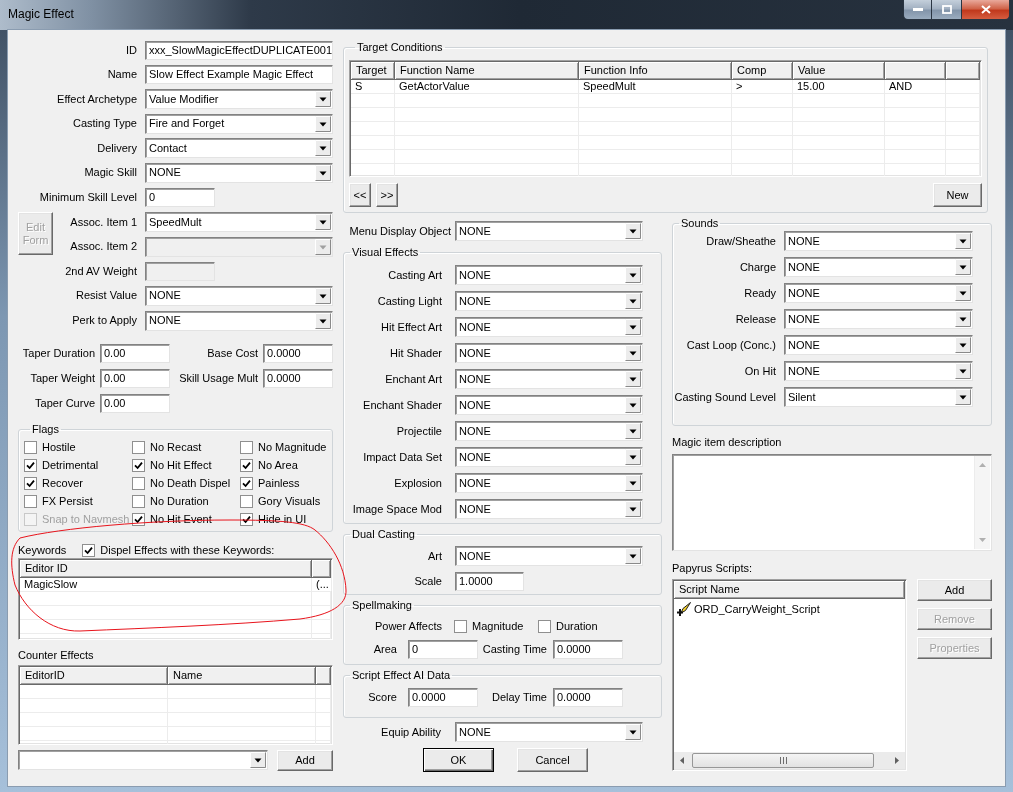  I want to click on list-view: EditorID Name, so click(175, 704).